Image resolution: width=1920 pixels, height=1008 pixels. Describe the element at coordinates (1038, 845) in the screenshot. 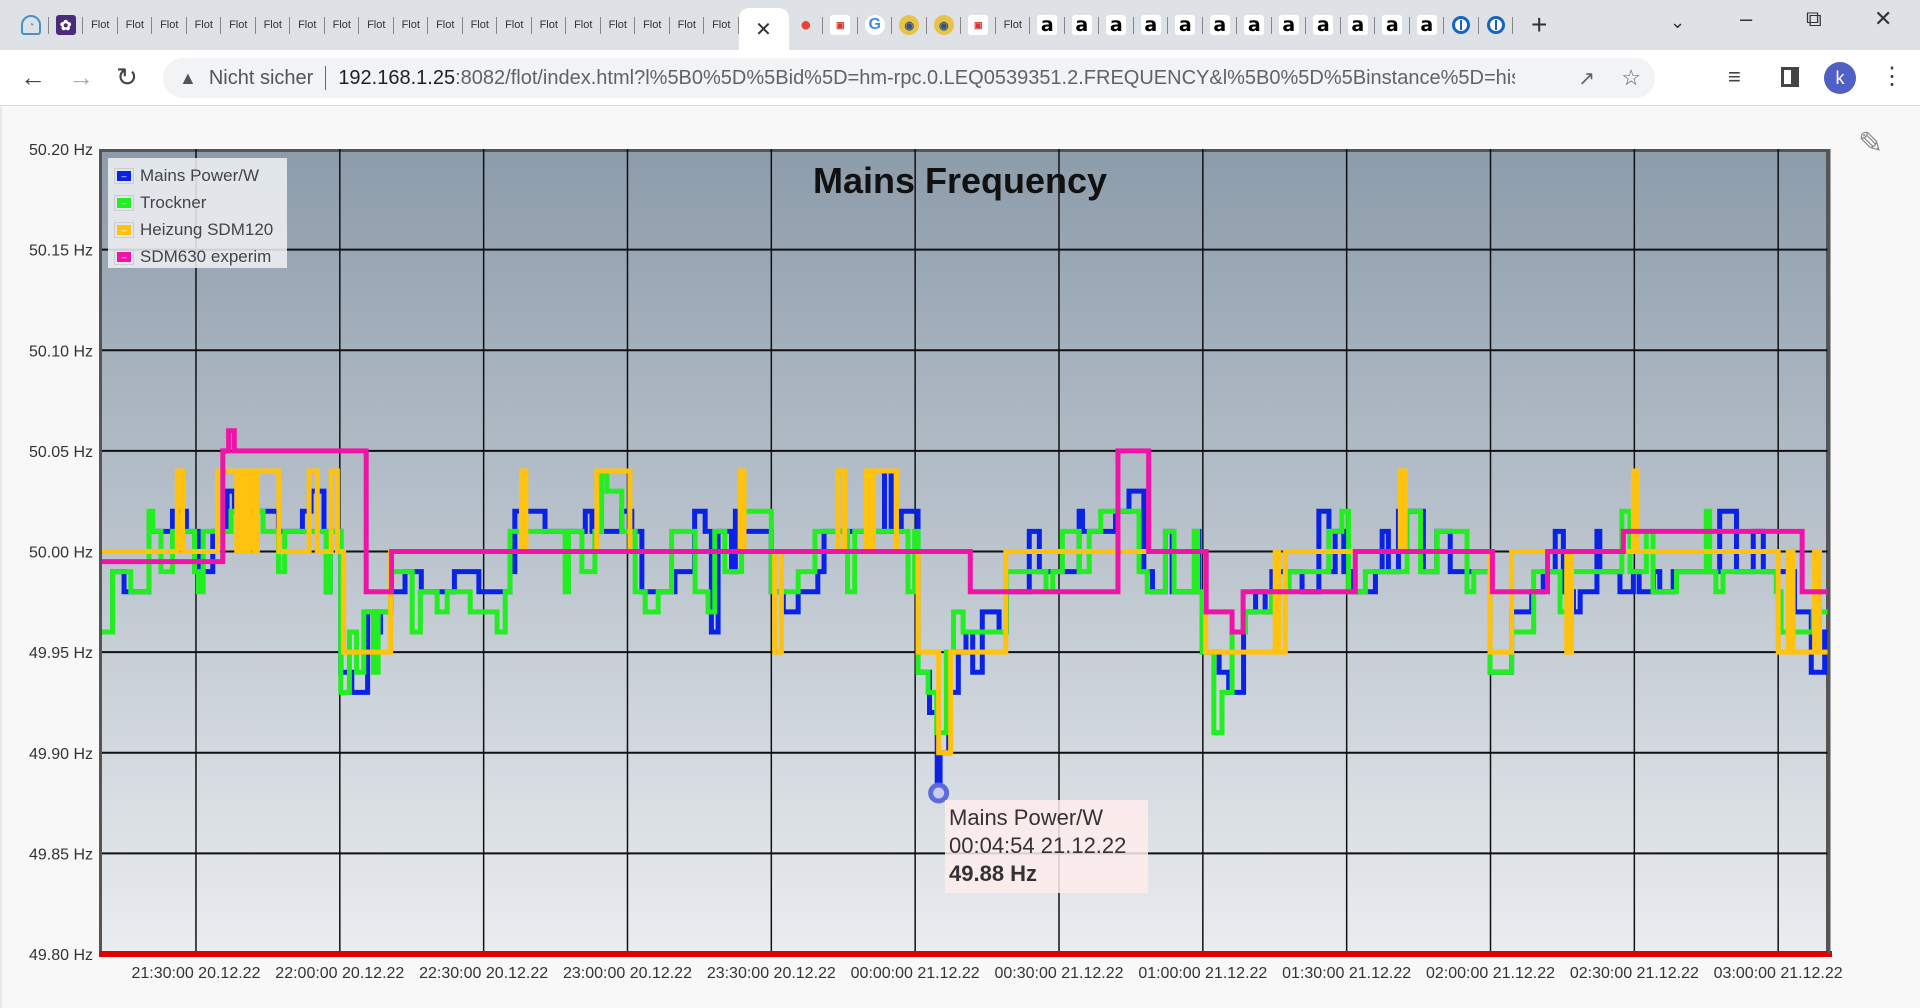

I see `tooltip-time: 00:04:54 21.12.22` at that location.